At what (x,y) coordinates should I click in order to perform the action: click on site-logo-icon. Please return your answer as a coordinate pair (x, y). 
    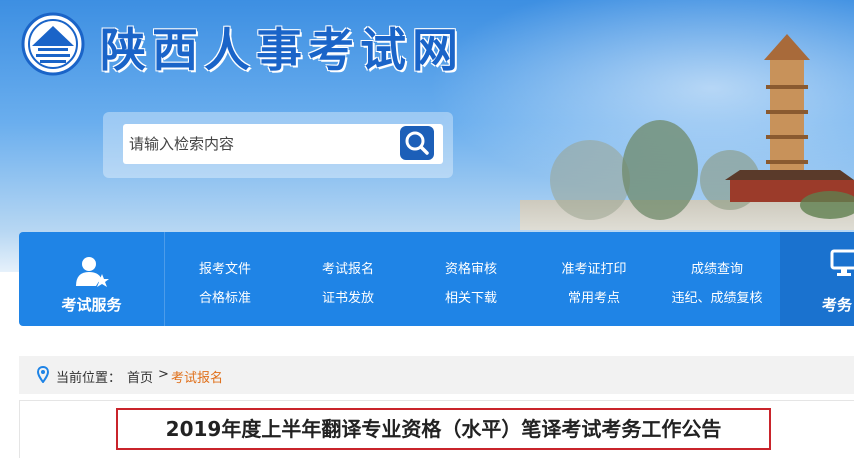
    Looking at the image, I should click on (53, 44).